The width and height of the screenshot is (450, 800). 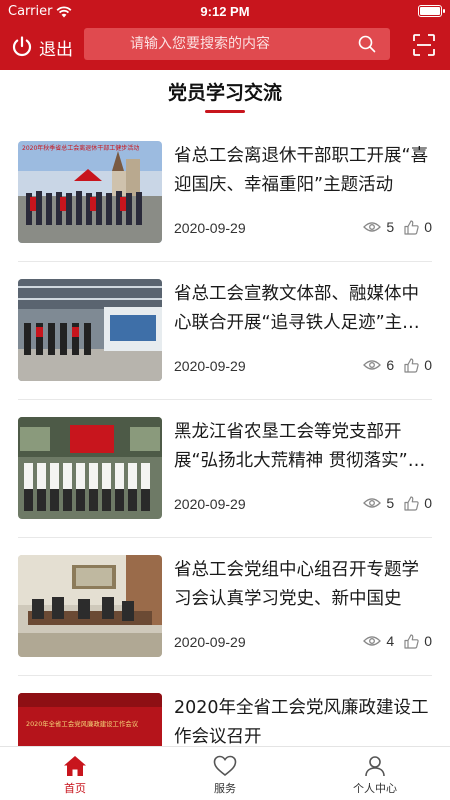 I want to click on exit-button: 退出, so click(x=41, y=47).